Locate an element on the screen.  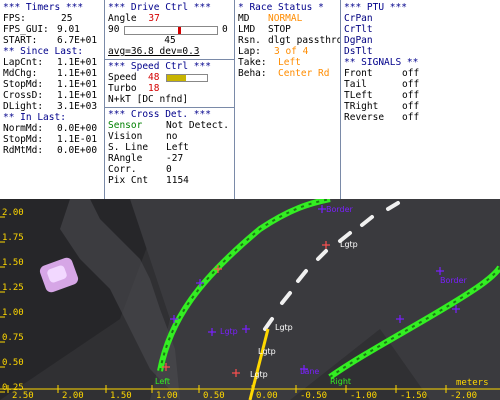
in-last-header: ** In Last: is located at coordinates (34, 117).